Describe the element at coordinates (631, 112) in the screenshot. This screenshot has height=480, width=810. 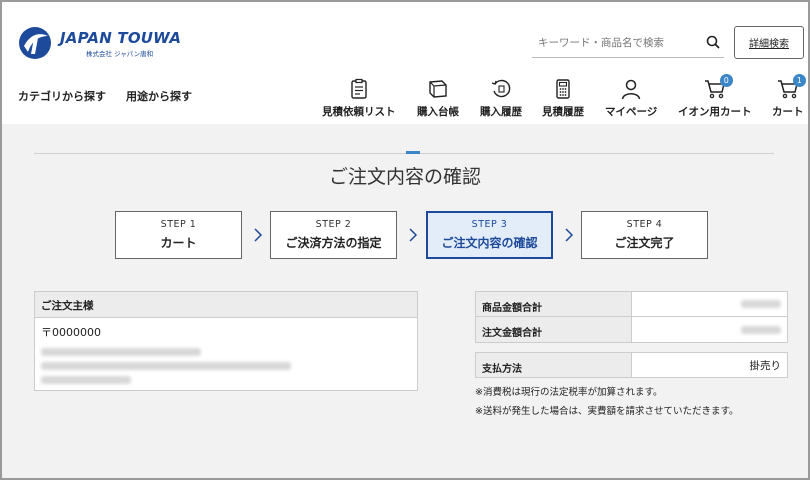
I see `nav-label: マイページ` at that location.